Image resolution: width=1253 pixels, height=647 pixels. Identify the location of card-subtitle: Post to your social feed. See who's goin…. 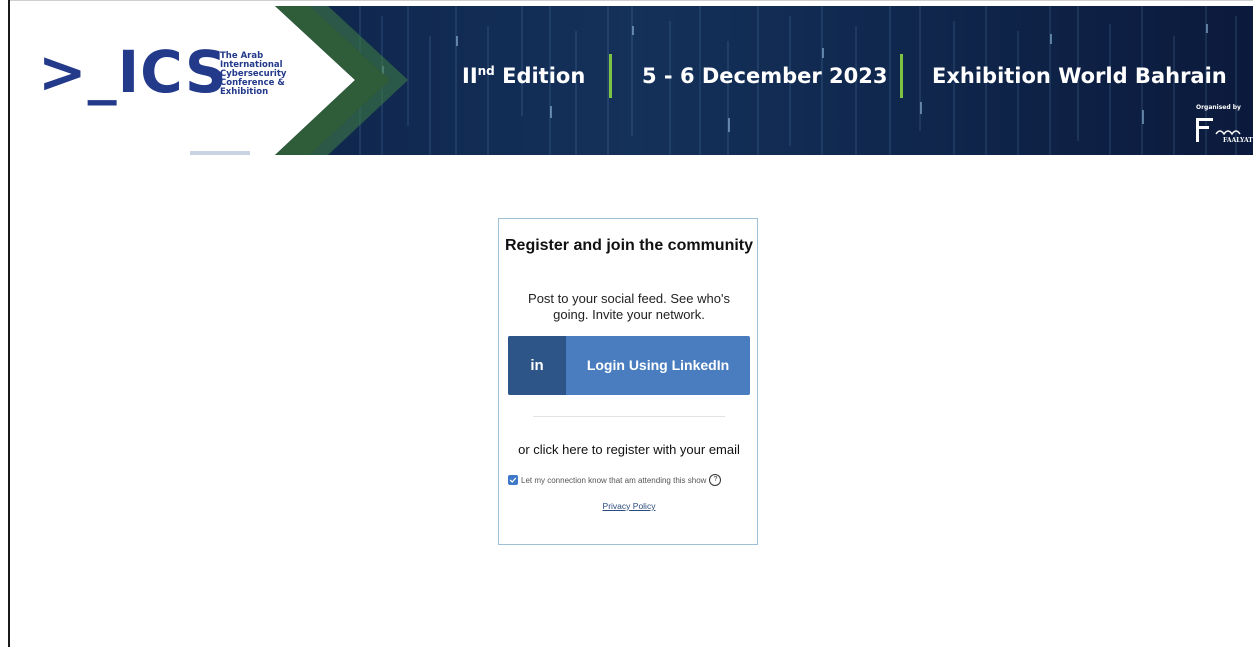
(629, 306).